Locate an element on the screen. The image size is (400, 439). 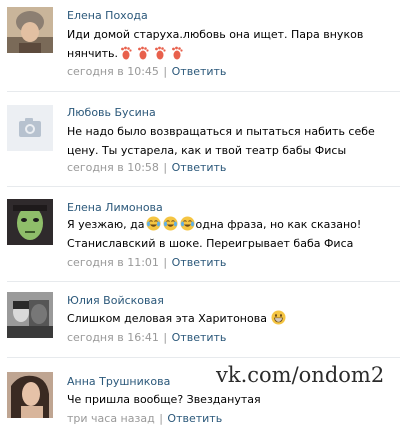
comment-text: Слишком деловая эта Харитонова is located at coordinates (232, 318).